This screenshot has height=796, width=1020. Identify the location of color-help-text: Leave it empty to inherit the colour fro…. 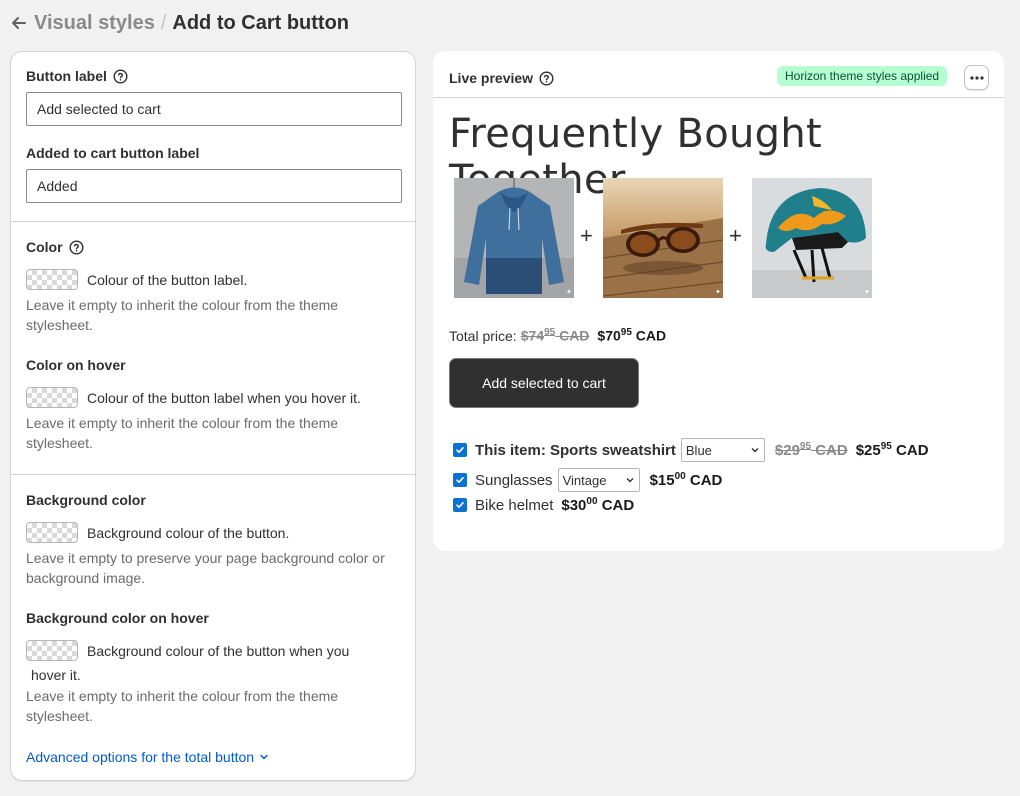
(182, 315).